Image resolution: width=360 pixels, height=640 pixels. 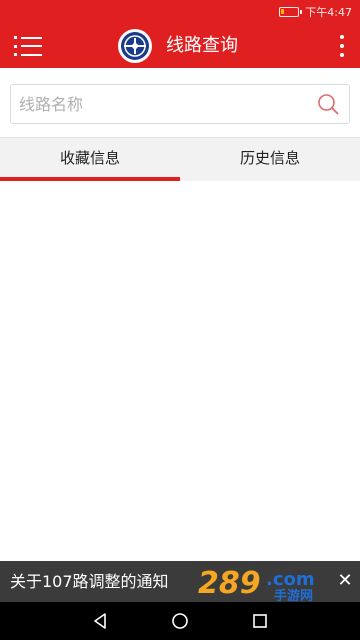 I want to click on search-bar, so click(x=180, y=104).